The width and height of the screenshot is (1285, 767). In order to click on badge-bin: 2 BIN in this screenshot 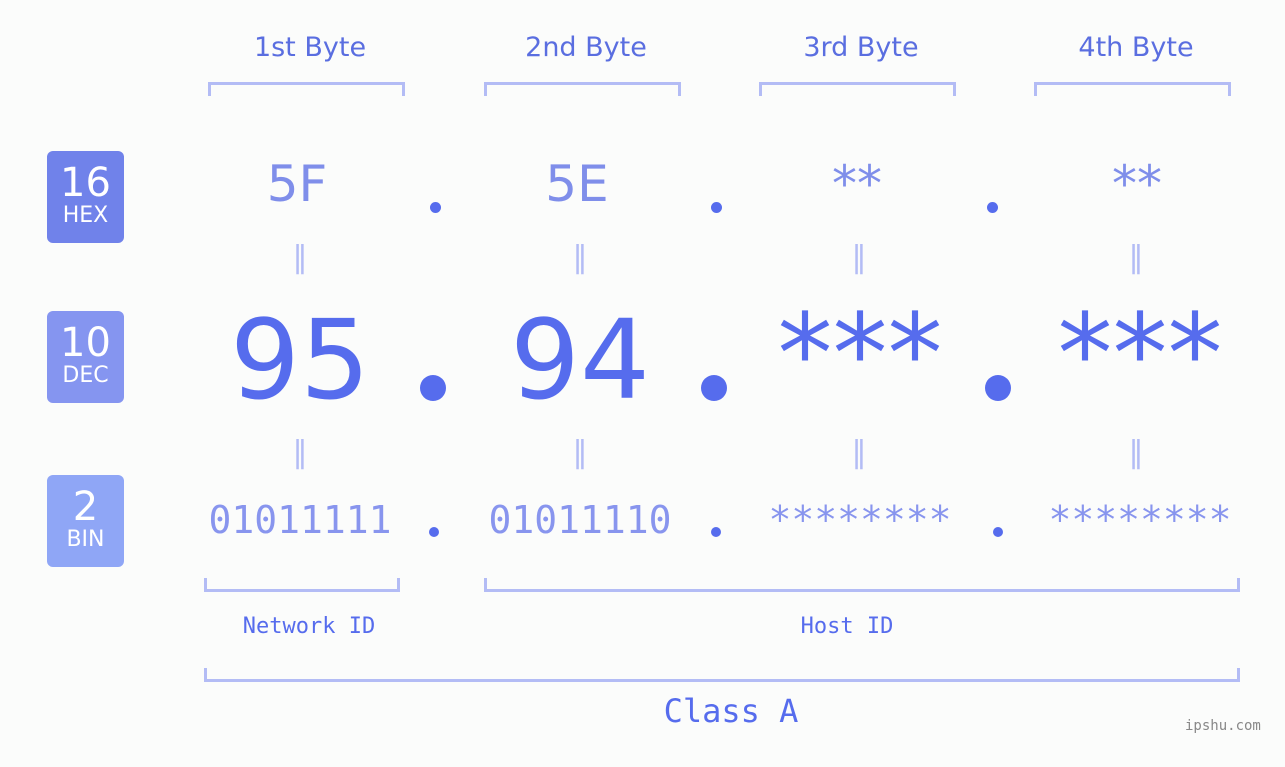, I will do `click(85, 521)`.